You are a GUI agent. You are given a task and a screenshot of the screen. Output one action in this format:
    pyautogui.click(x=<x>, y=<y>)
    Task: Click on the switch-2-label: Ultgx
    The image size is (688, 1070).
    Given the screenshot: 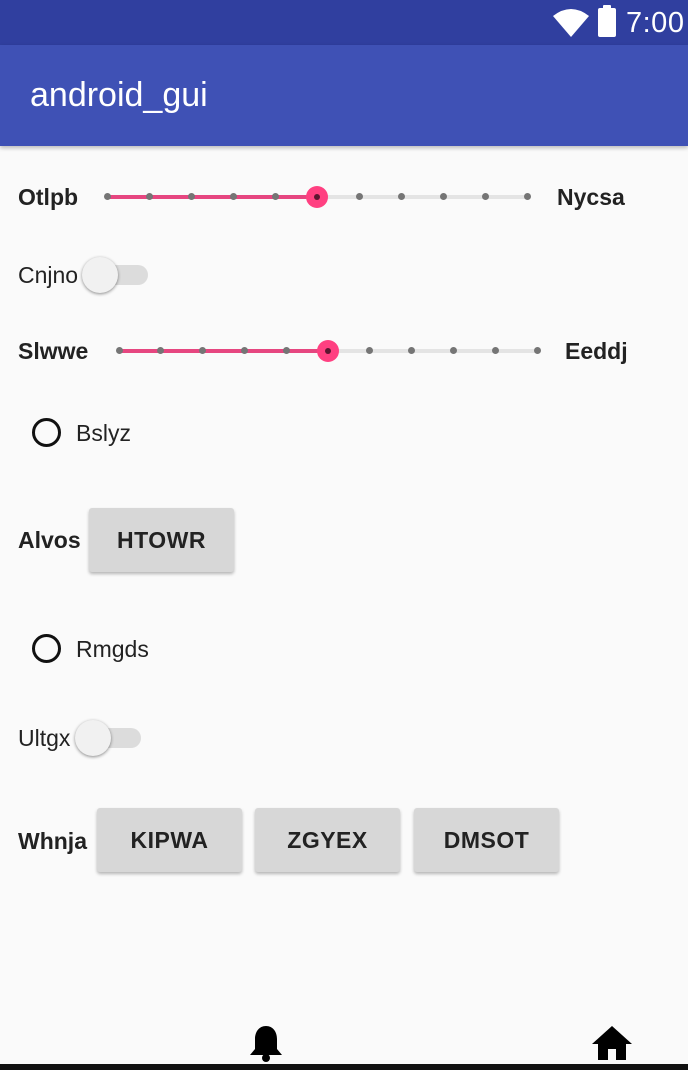 What is the action you would take?
    pyautogui.click(x=44, y=738)
    